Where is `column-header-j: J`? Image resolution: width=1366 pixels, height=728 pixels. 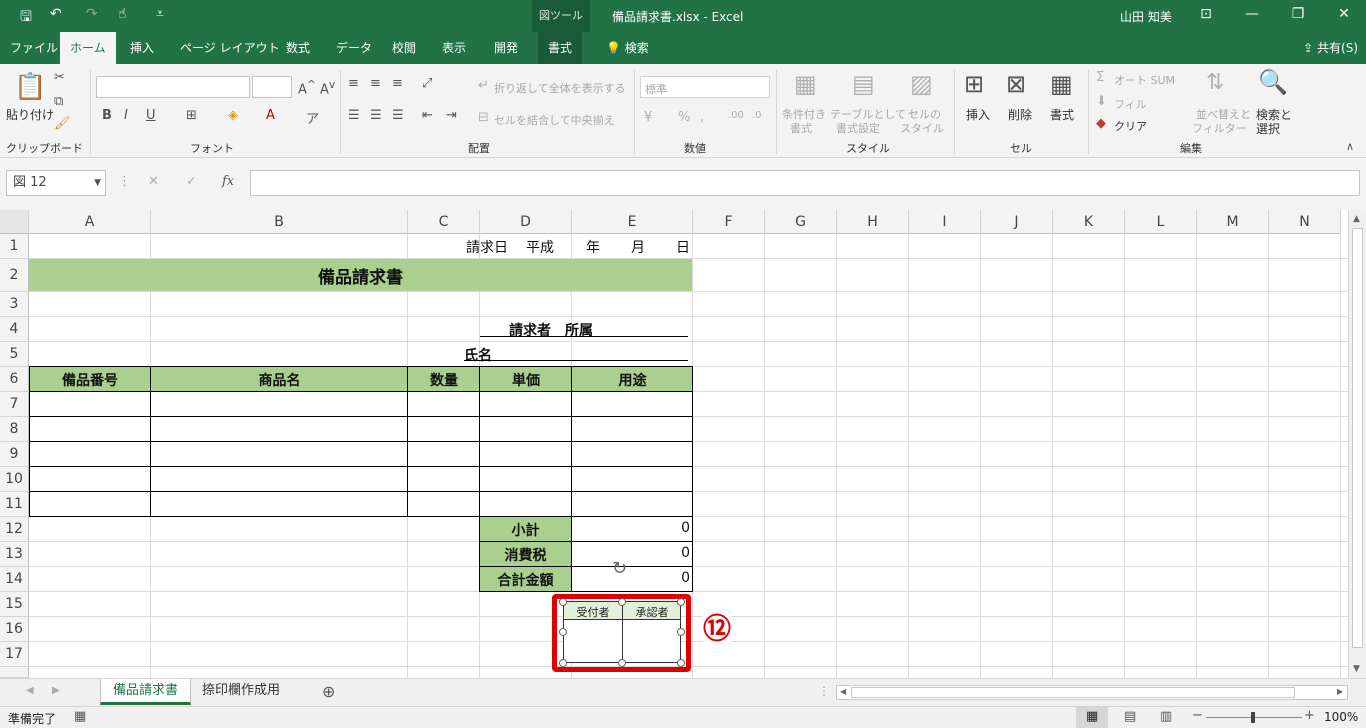
column-header-j: J is located at coordinates (1017, 222).